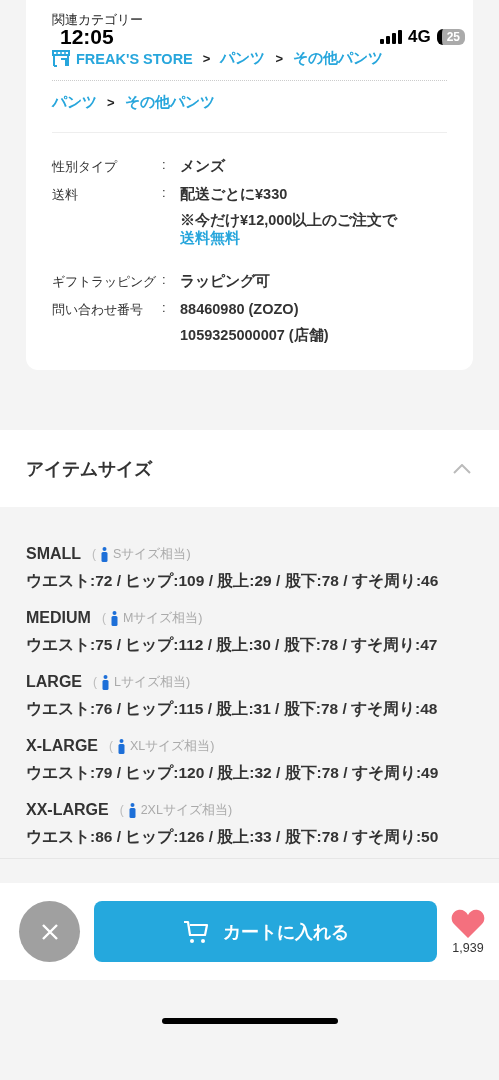  What do you see at coordinates (98, 310) in the screenshot?
I see `detail-label: 問い合わせ番号` at bounding box center [98, 310].